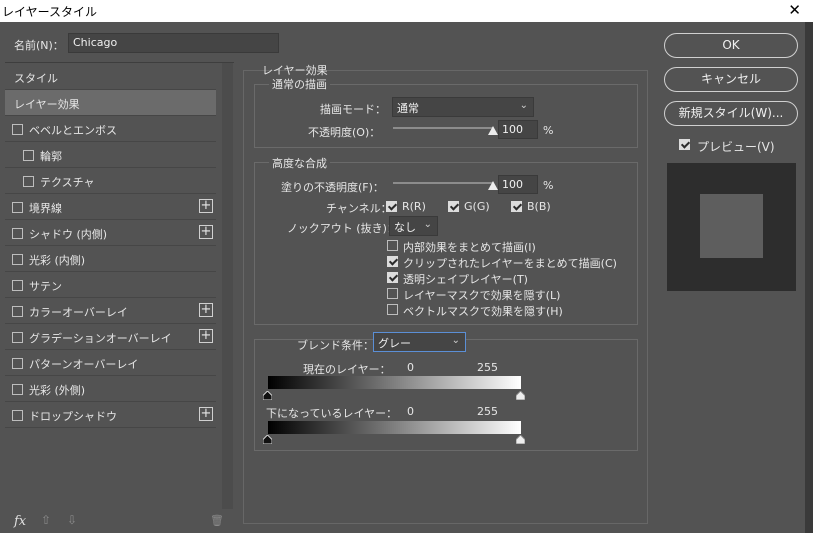  Describe the element at coordinates (353, 109) in the screenshot. I see `blend-mode-label: 描画モード：` at that location.